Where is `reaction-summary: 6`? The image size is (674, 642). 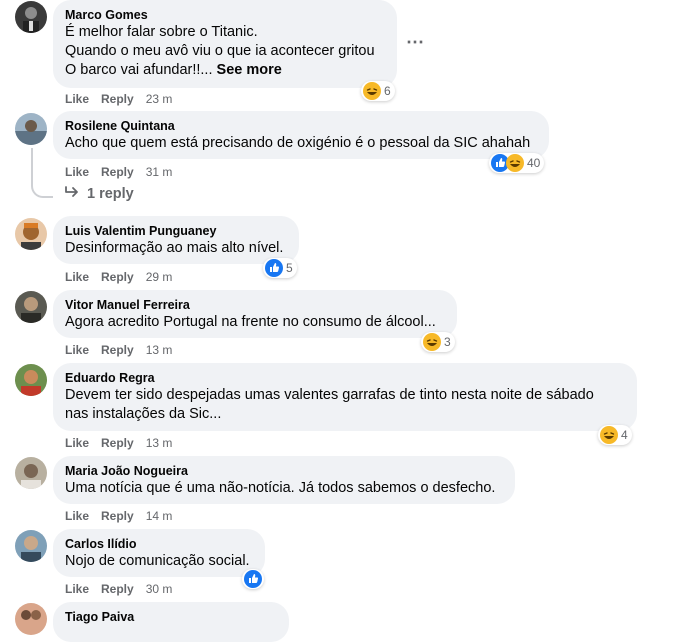 reaction-summary: 6 is located at coordinates (378, 91).